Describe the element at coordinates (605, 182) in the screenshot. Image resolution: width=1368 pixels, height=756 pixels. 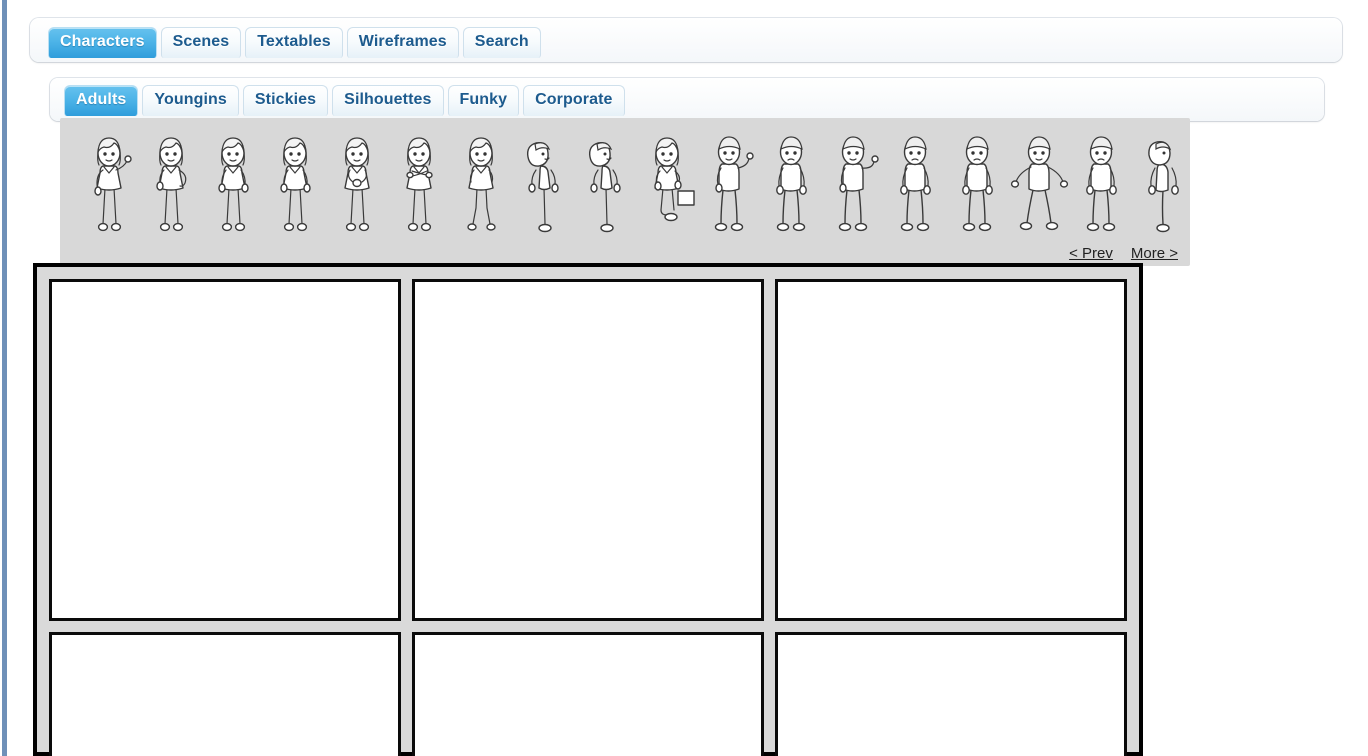
I see `character-thumb-woman-side-profile-right` at that location.